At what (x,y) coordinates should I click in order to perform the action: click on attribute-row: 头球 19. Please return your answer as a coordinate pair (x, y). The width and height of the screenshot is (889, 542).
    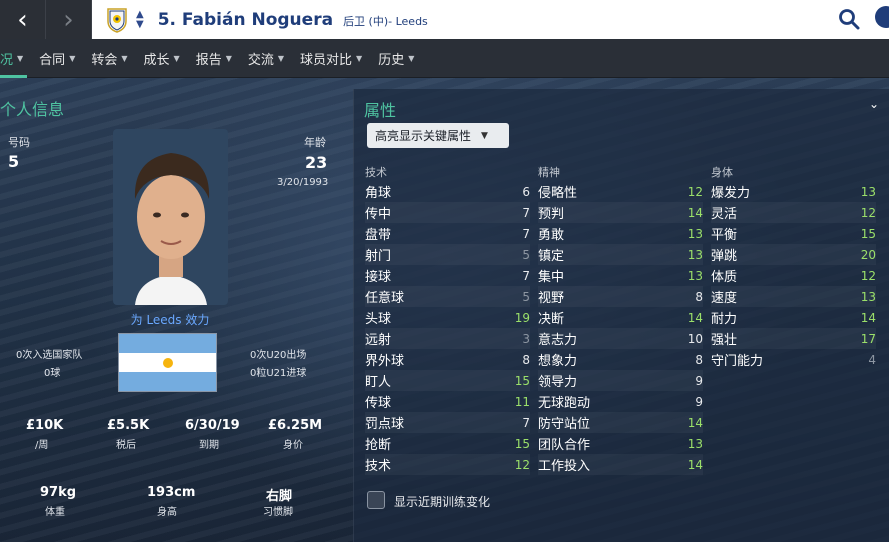
    Looking at the image, I should click on (447, 317).